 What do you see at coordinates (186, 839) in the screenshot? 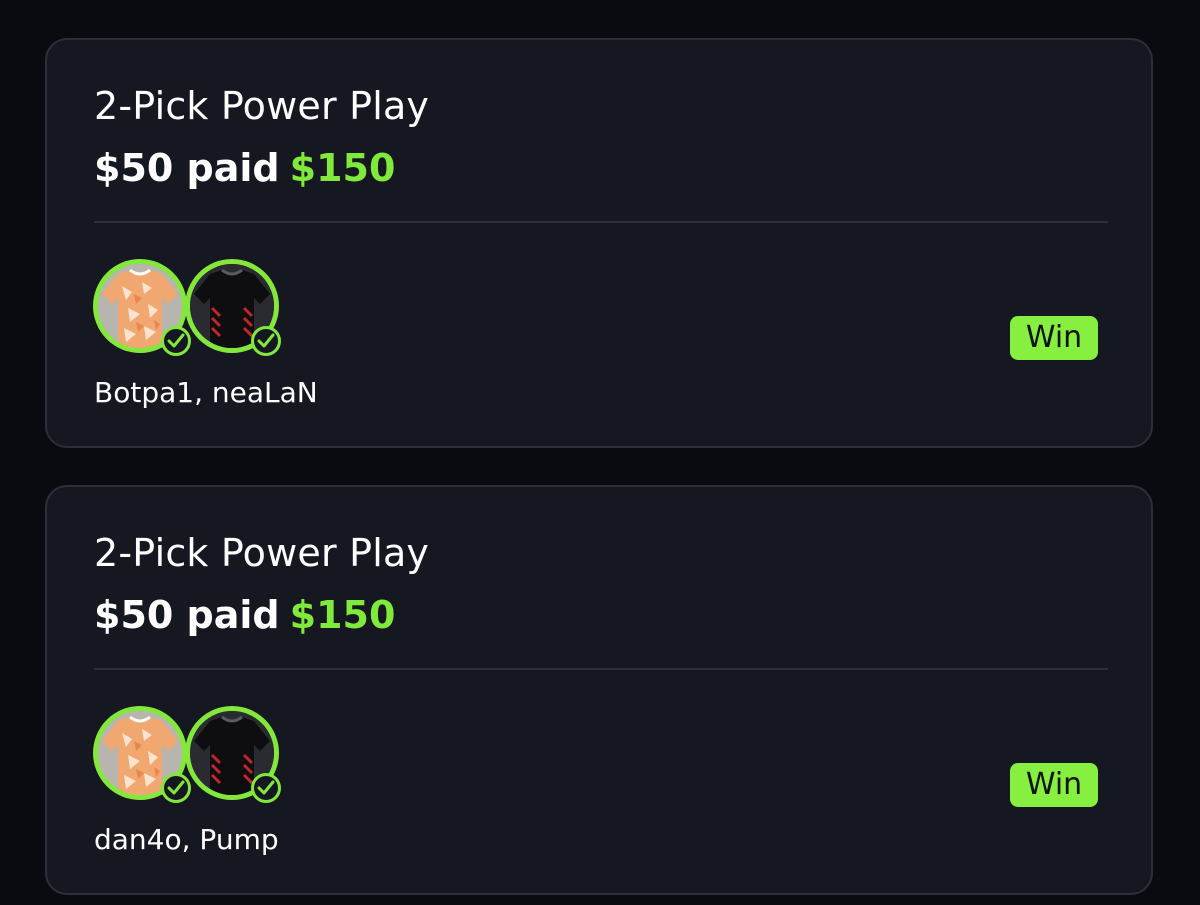
I see `pick-names: dan4o, Pump` at bounding box center [186, 839].